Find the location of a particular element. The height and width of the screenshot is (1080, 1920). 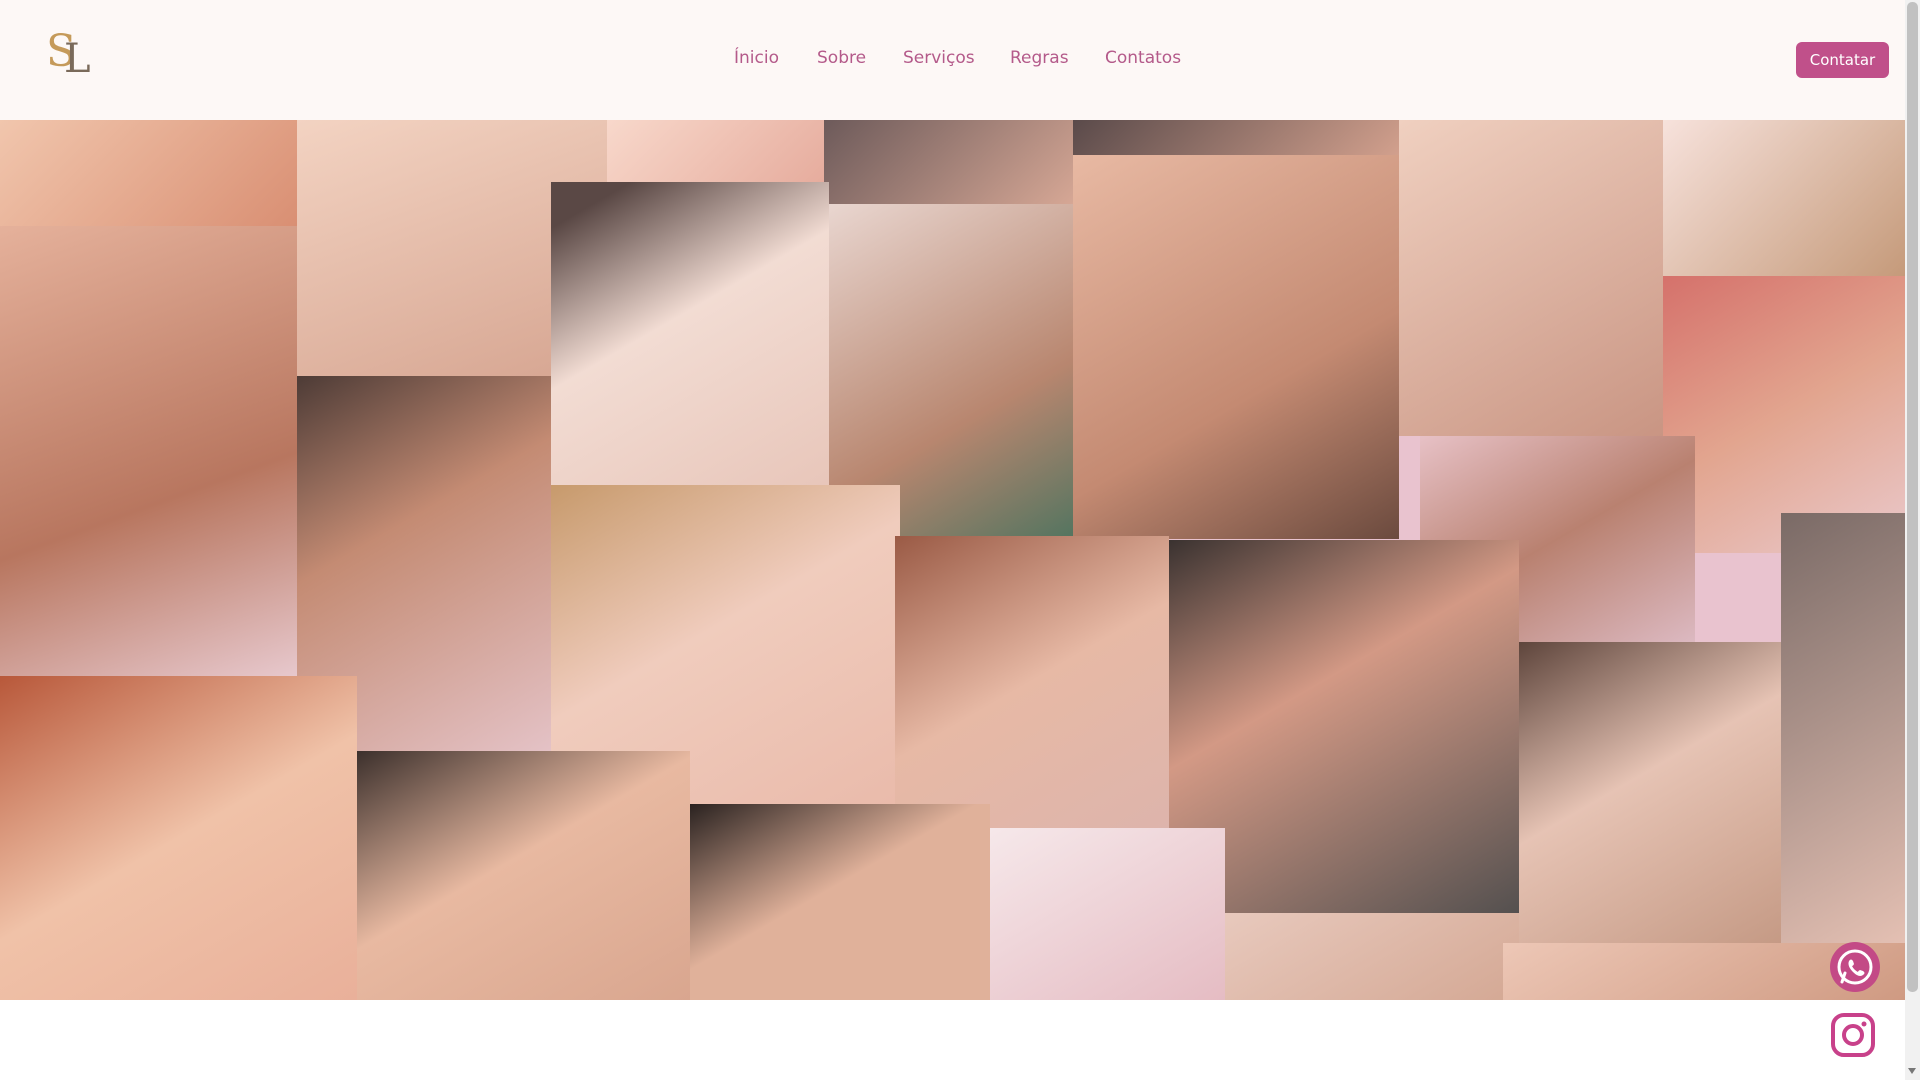

whatsapp-icon is located at coordinates (1855, 967).